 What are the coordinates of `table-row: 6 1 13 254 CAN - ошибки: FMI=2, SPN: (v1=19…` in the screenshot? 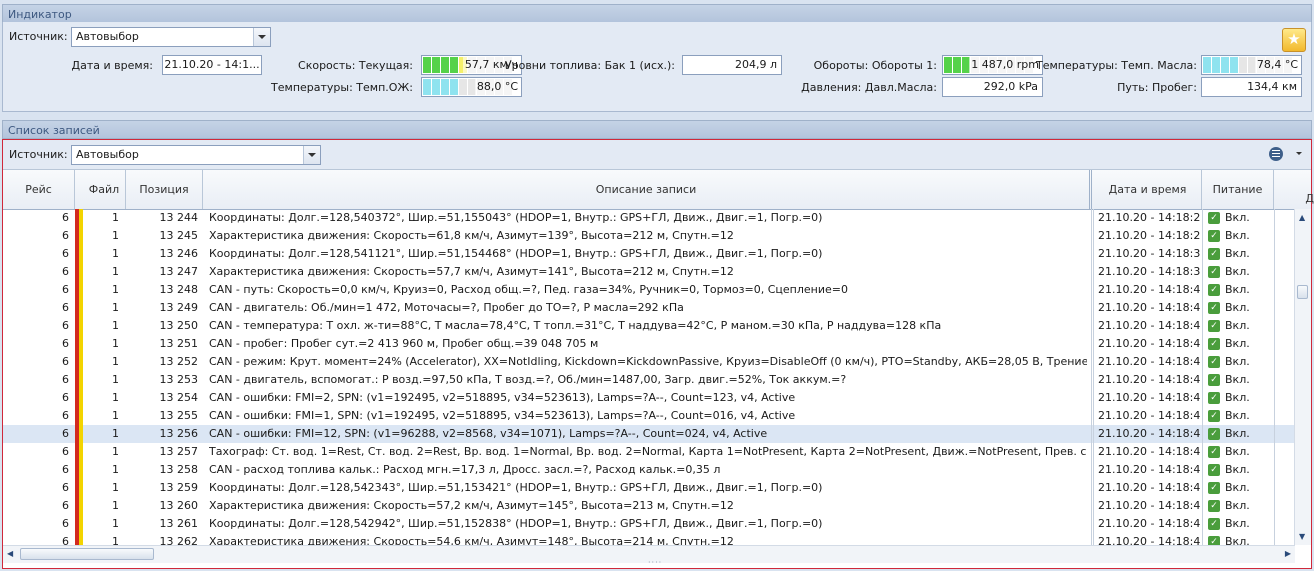 It's located at (649, 398).